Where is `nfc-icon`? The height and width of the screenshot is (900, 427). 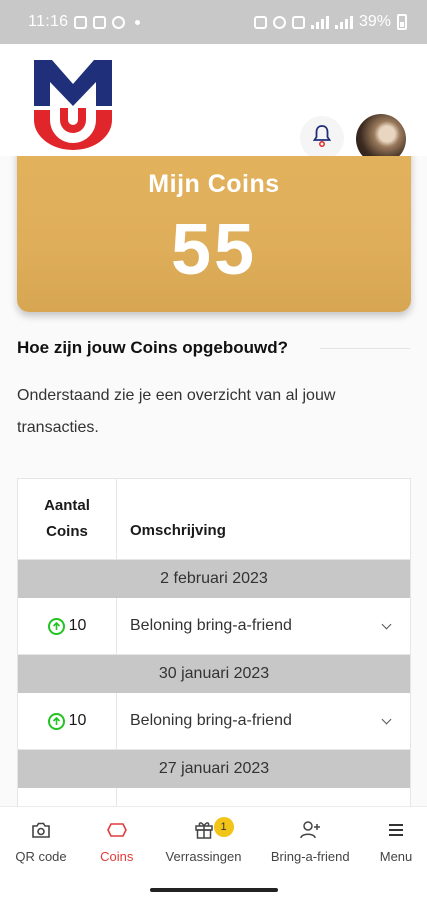 nfc-icon is located at coordinates (260, 22).